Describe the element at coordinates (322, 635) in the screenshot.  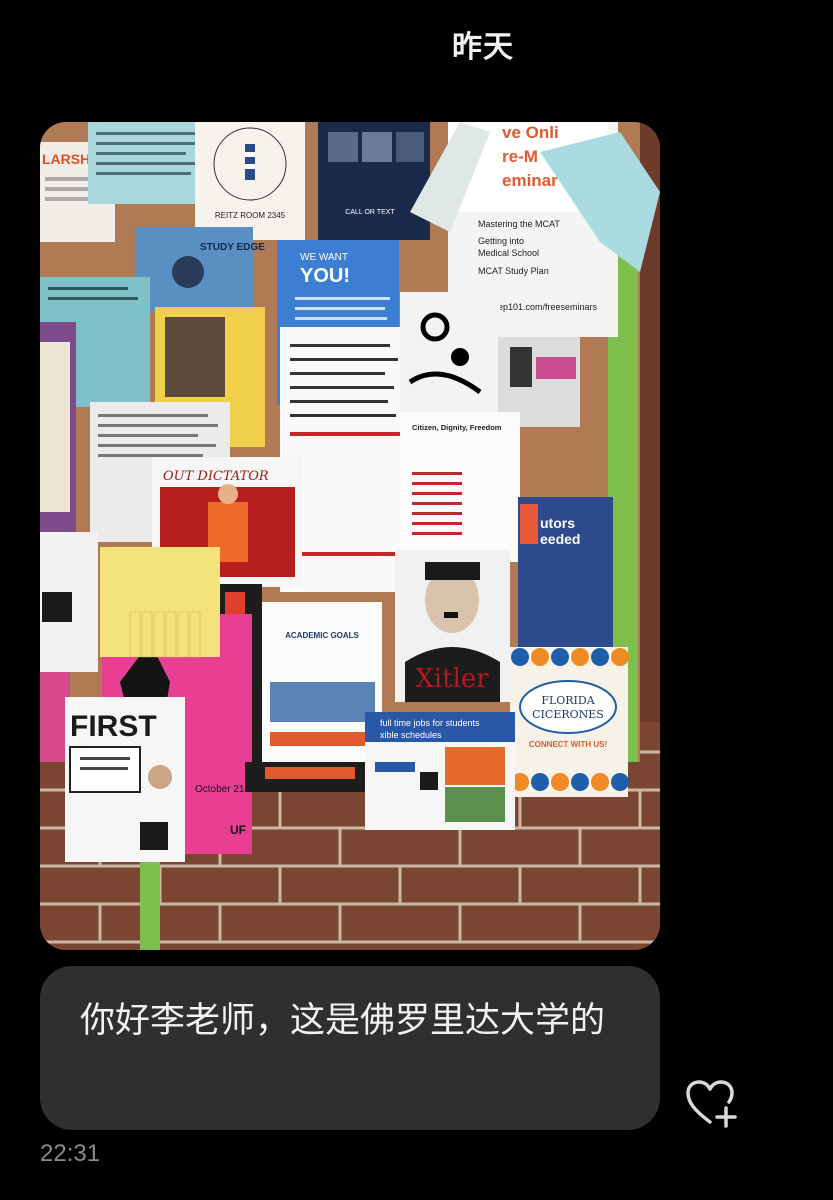
I see `svg-text: ACADEMIC GOALS` at that location.